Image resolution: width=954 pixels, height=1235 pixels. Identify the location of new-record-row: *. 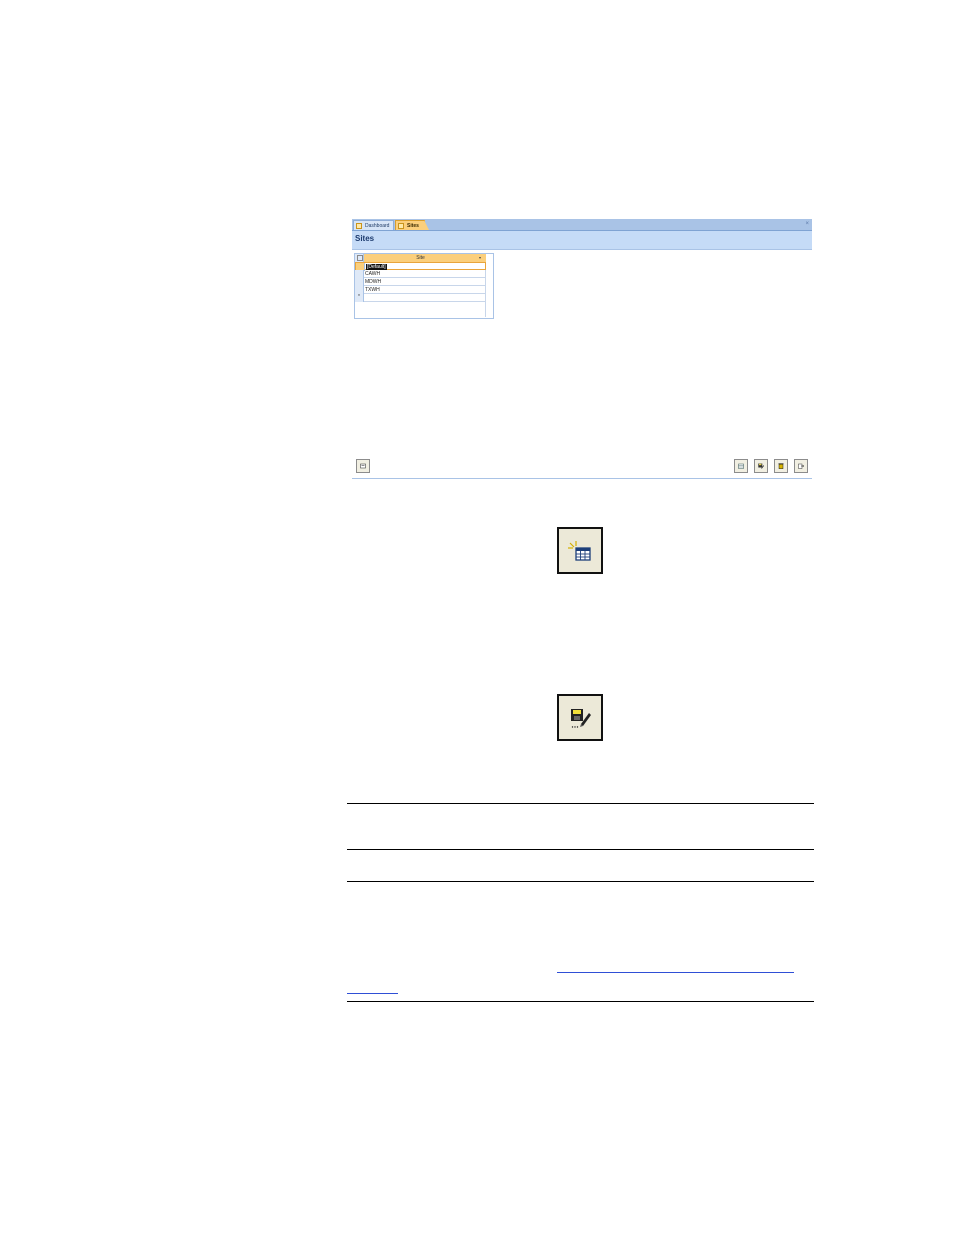
(420, 298).